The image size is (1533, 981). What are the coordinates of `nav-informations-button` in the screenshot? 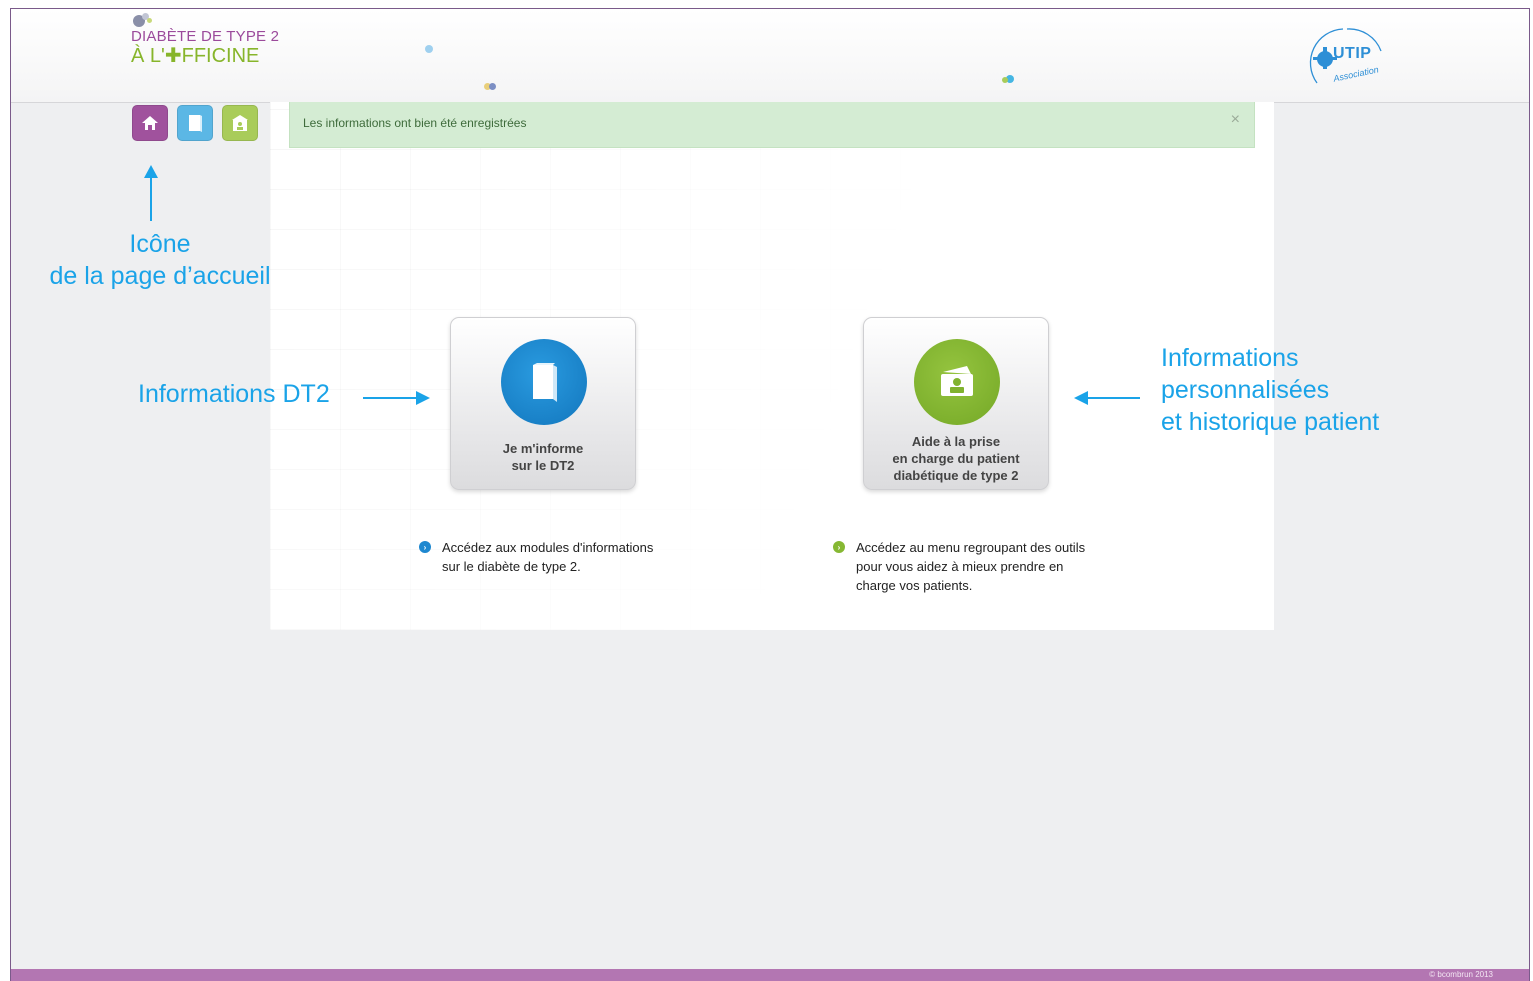 It's located at (195, 123).